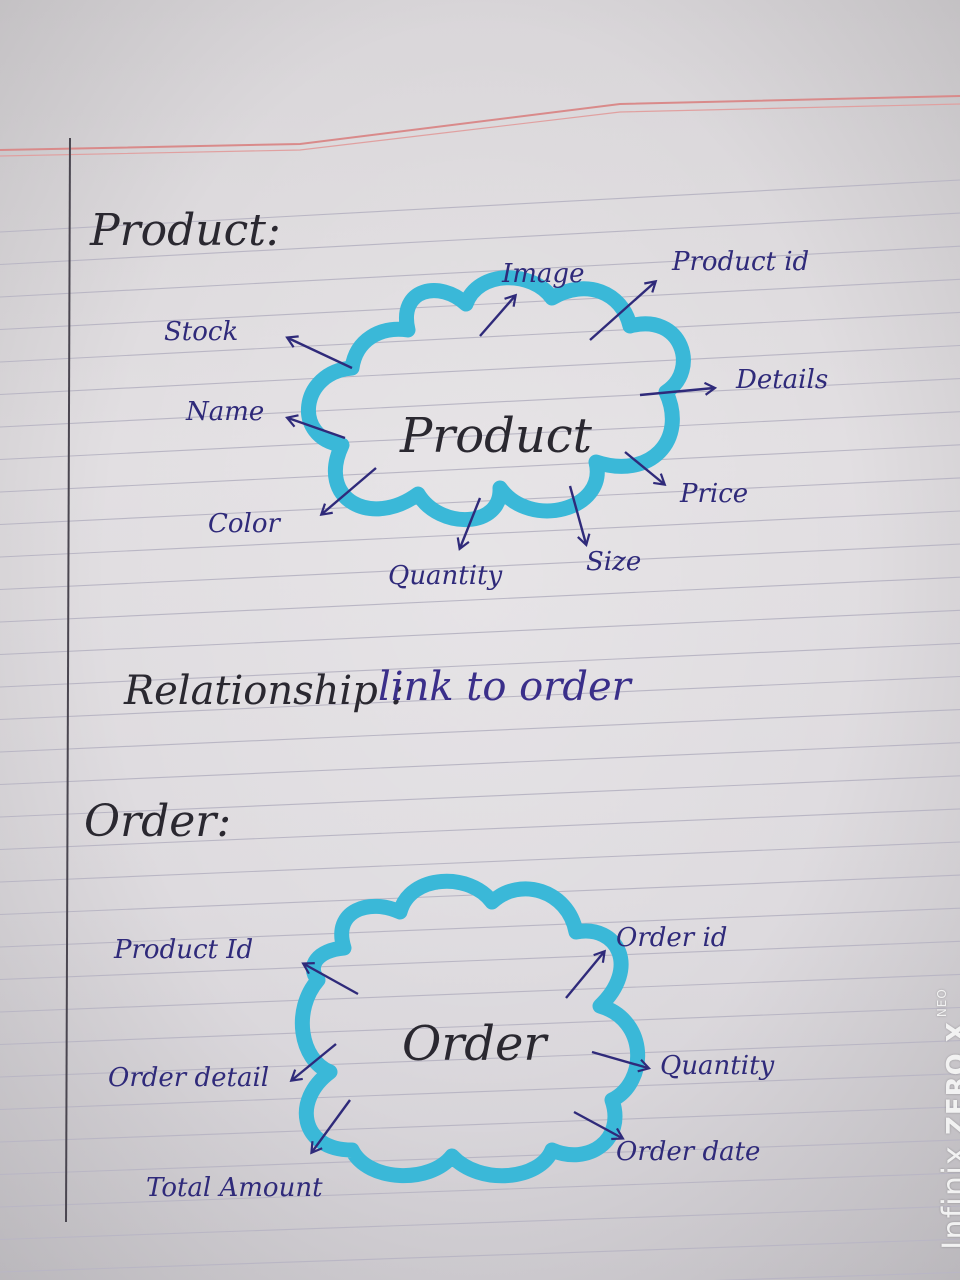 This screenshot has width=960, height=1280. Describe the element at coordinates (319, 352) in the screenshot. I see `arrow-to-stock` at that location.